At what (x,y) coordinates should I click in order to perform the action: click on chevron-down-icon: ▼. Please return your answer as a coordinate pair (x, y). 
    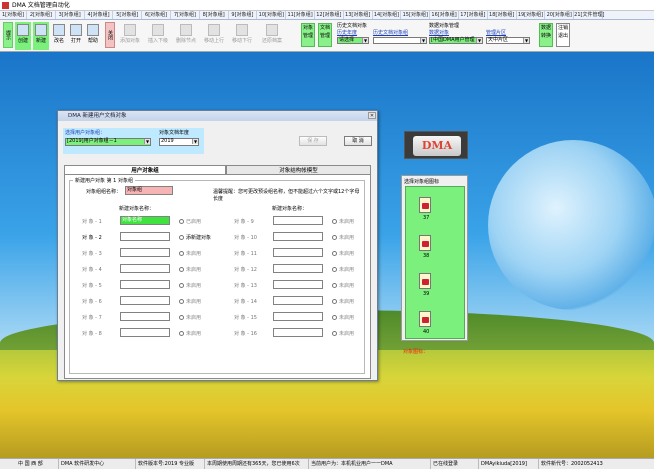
    Looking at the image, I should click on (365, 40).